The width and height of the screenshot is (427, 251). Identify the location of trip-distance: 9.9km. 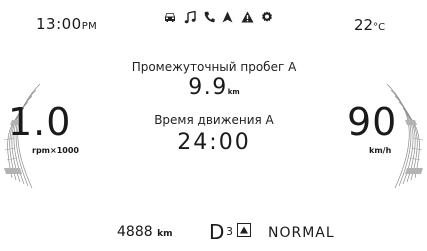
(214, 90).